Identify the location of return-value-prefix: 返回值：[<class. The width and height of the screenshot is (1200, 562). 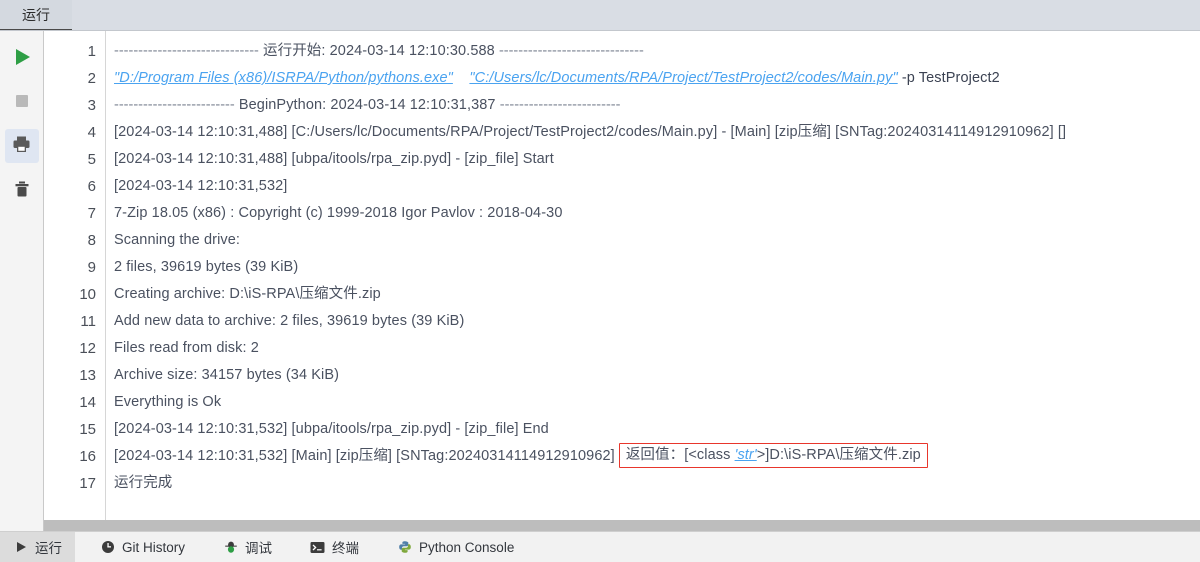
(680, 455).